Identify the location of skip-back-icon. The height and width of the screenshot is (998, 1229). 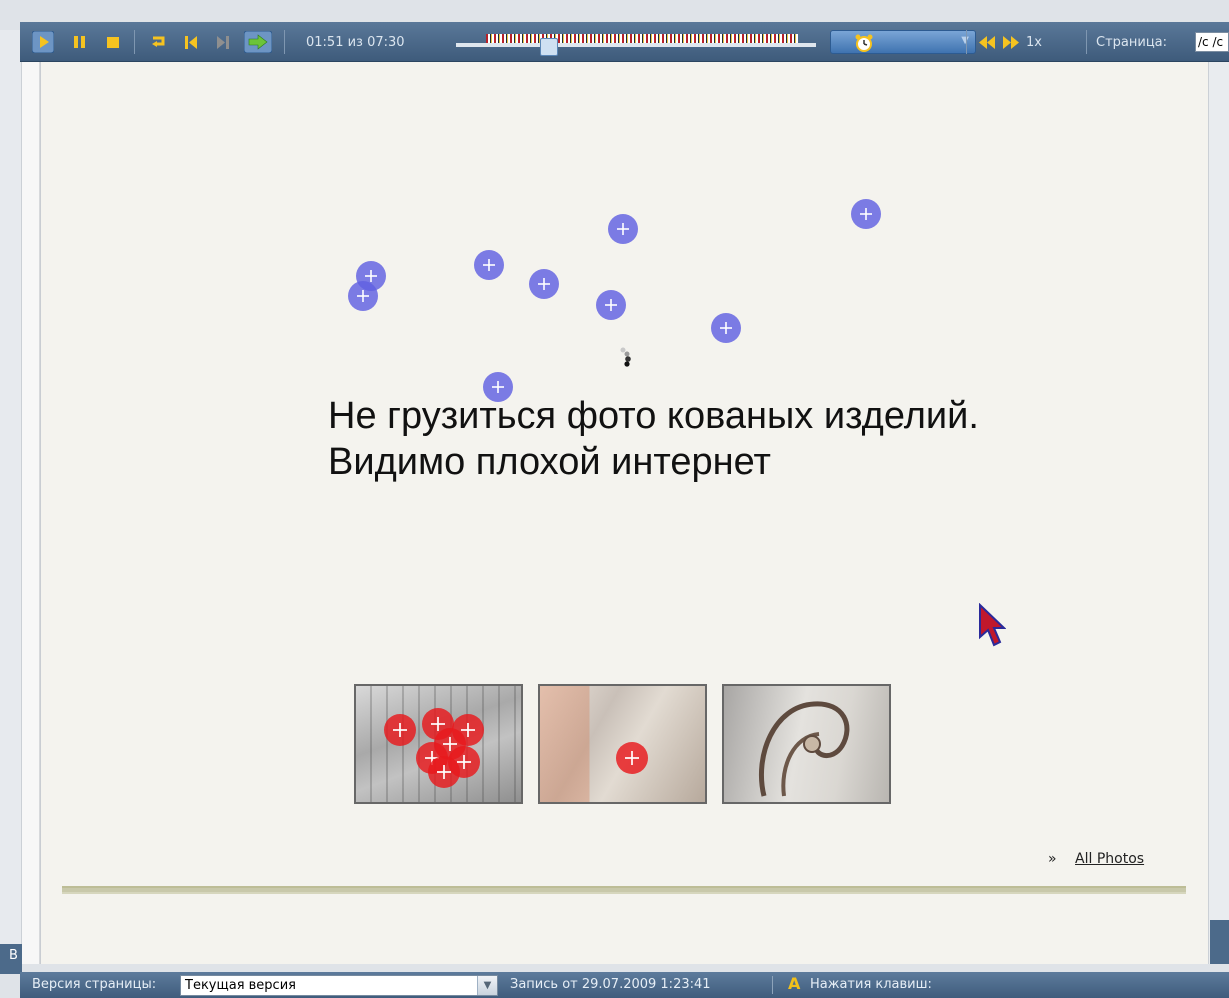
(191, 42).